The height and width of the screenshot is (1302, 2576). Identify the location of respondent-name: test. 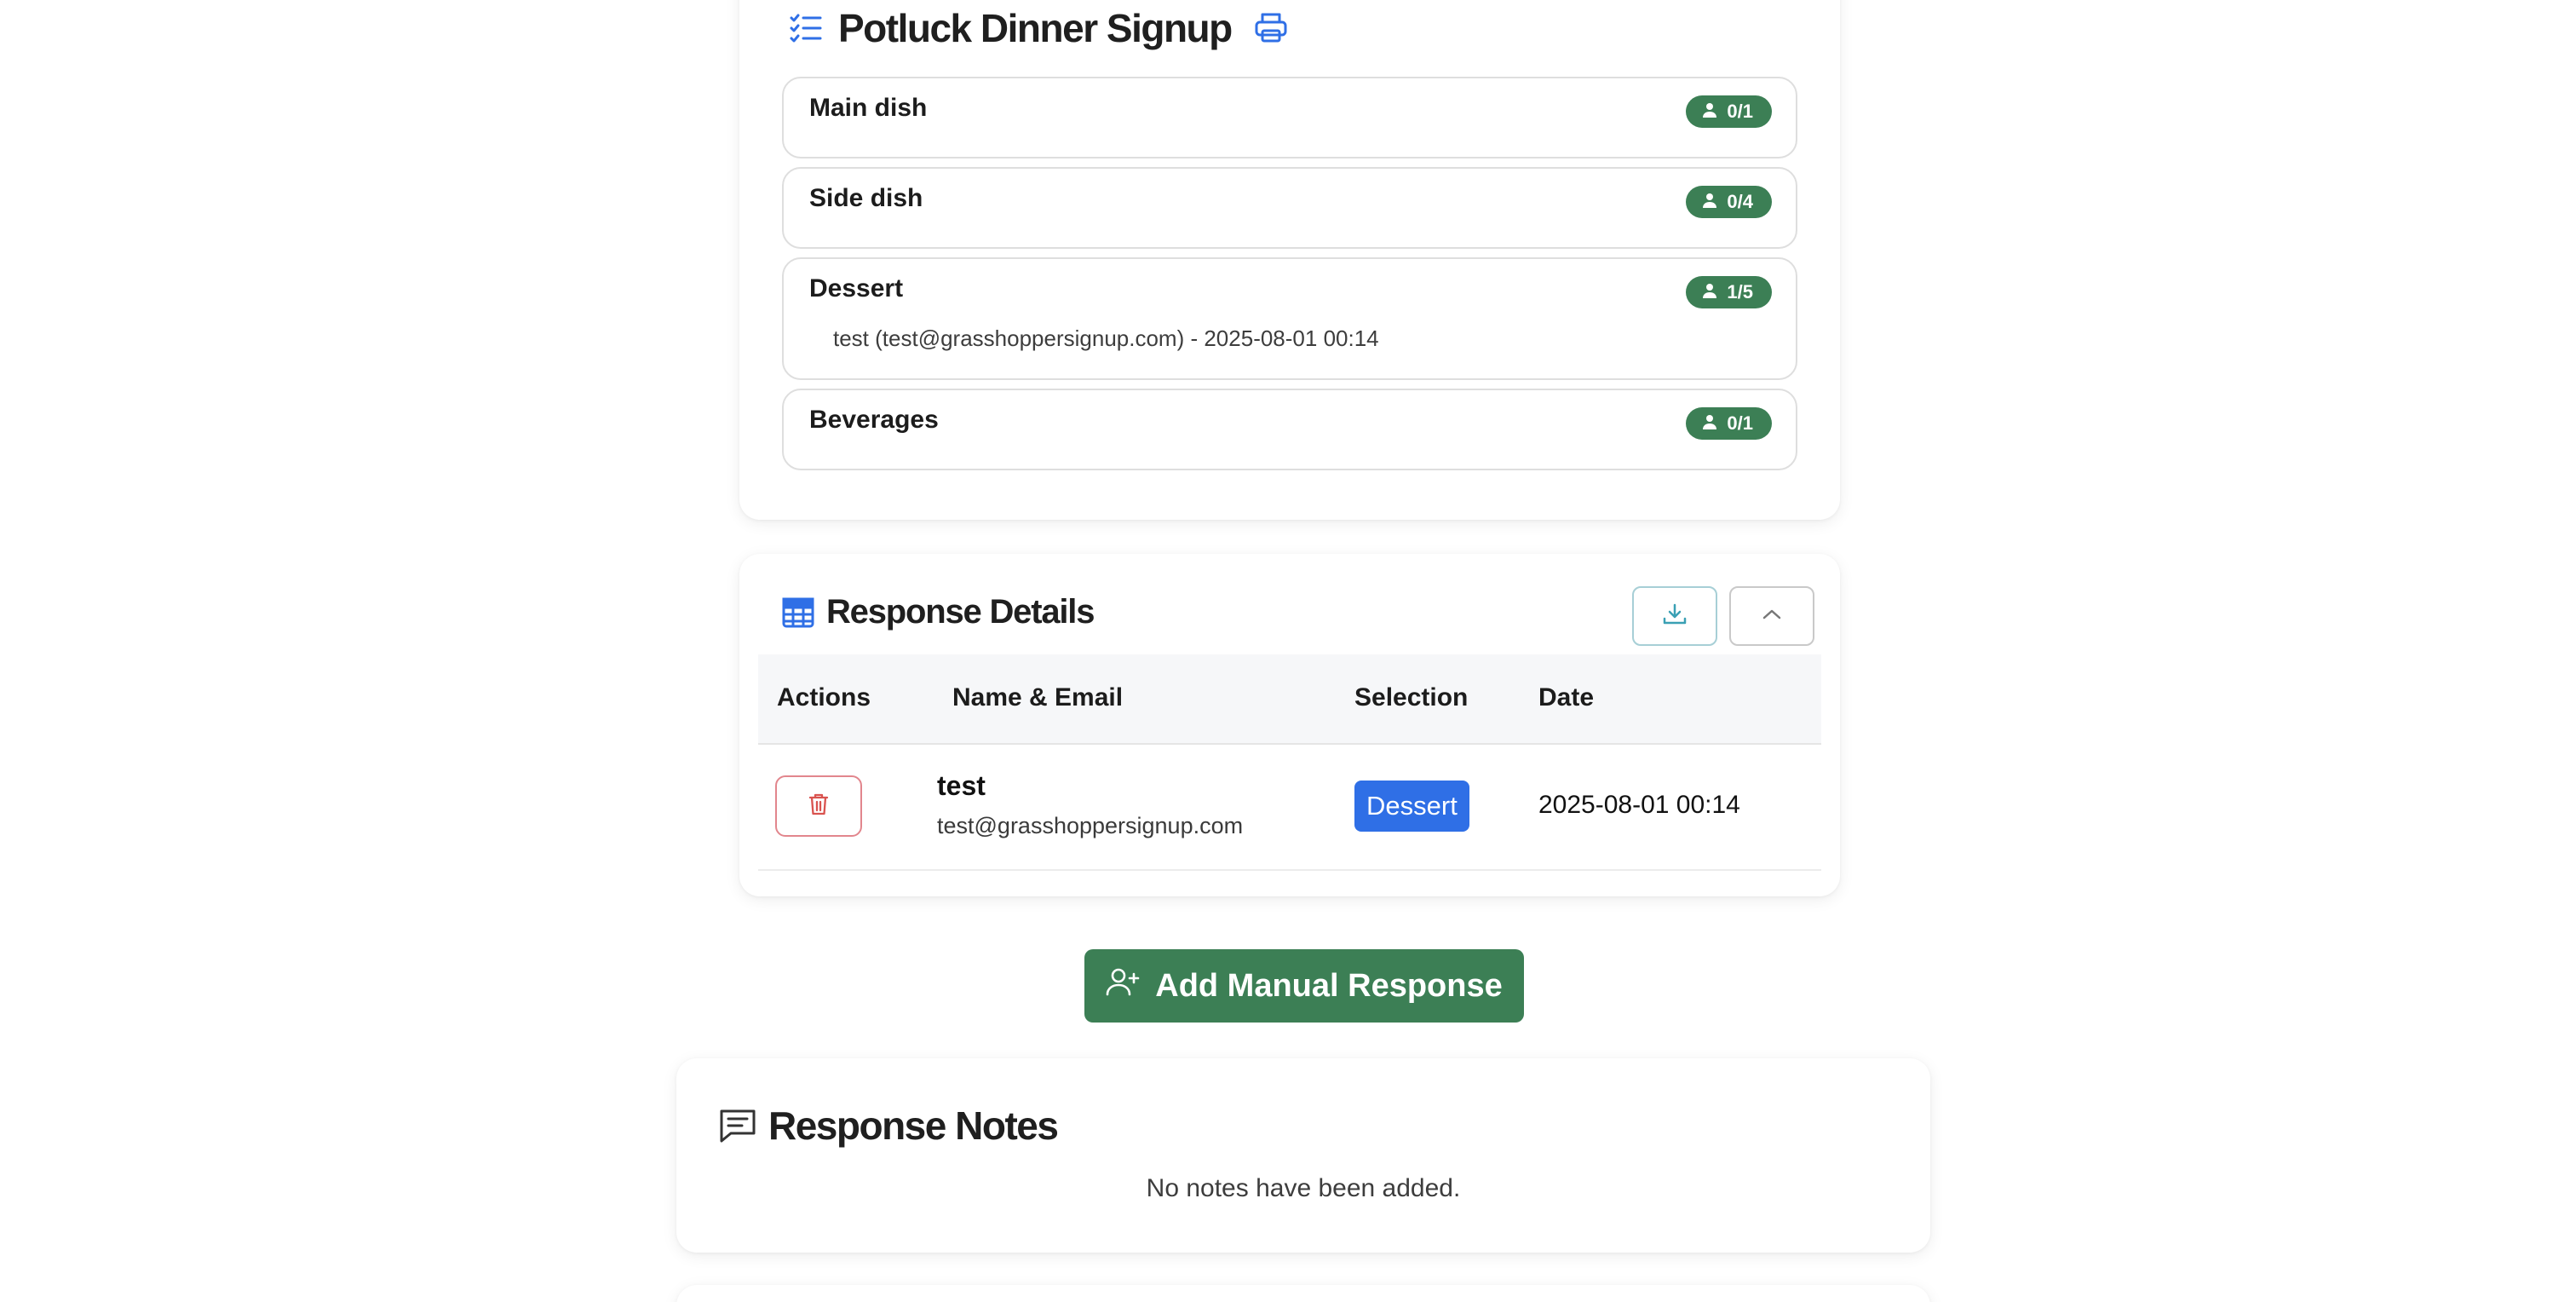
(962, 786).